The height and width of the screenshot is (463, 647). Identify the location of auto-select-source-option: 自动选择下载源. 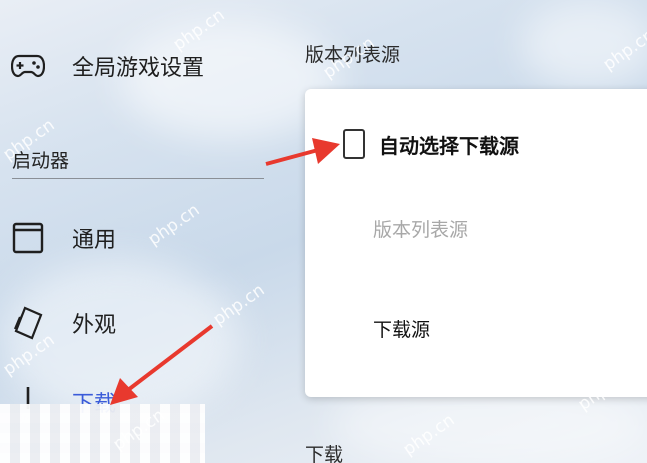
(431, 144).